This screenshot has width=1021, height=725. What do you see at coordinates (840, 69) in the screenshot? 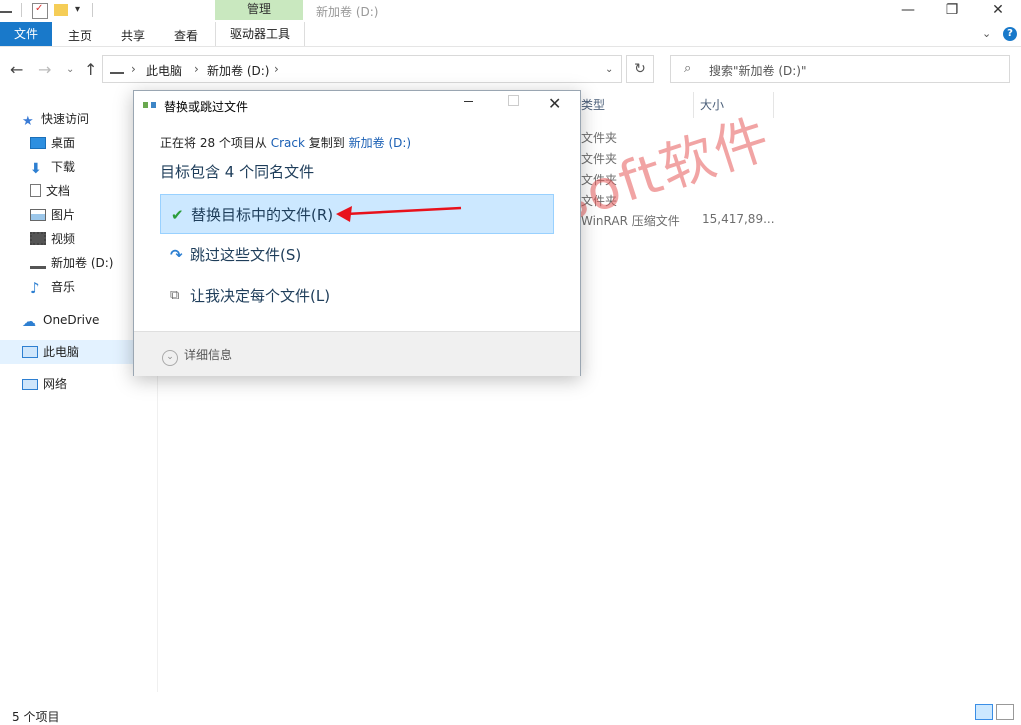
I see `search-box: ⌕ 搜索"新加卷 (D:)"` at bounding box center [840, 69].